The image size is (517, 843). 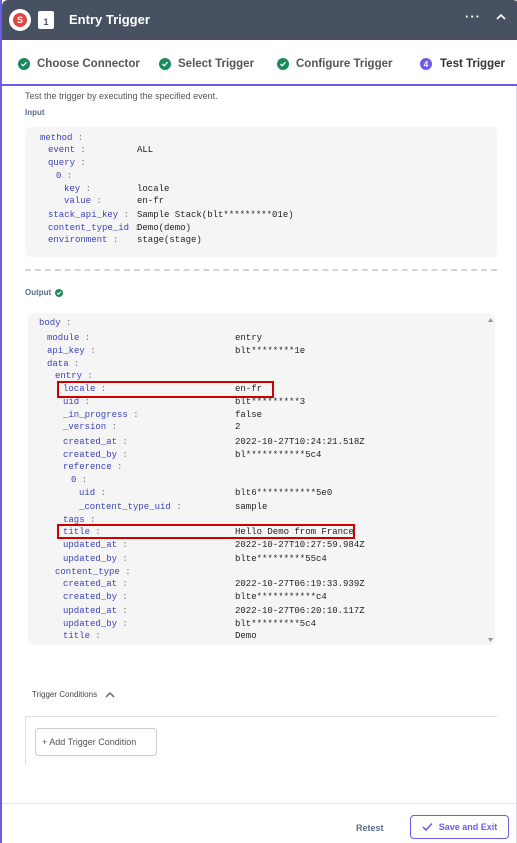 I want to click on code-row: environment :, so click(x=83, y=240).